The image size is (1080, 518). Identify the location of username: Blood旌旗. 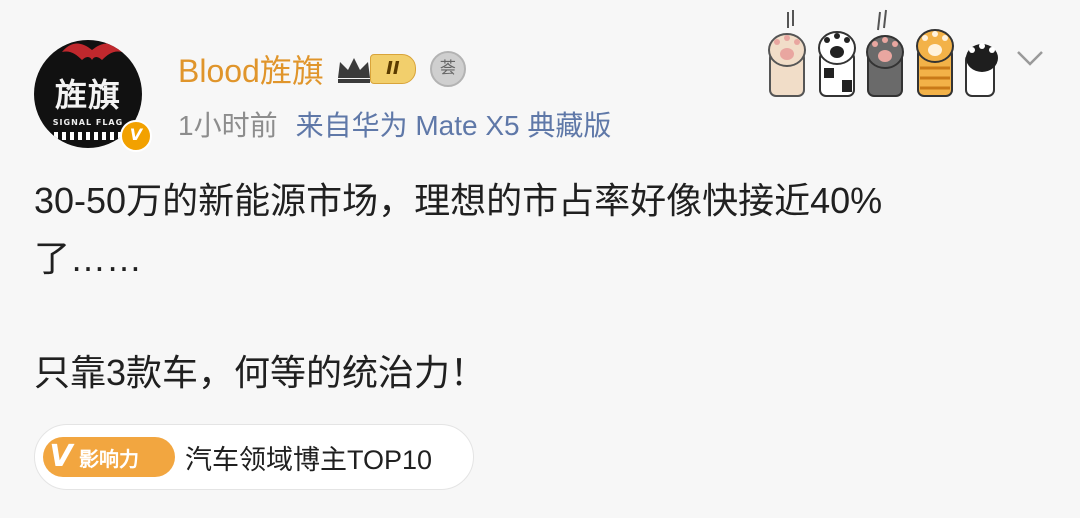
(251, 69).